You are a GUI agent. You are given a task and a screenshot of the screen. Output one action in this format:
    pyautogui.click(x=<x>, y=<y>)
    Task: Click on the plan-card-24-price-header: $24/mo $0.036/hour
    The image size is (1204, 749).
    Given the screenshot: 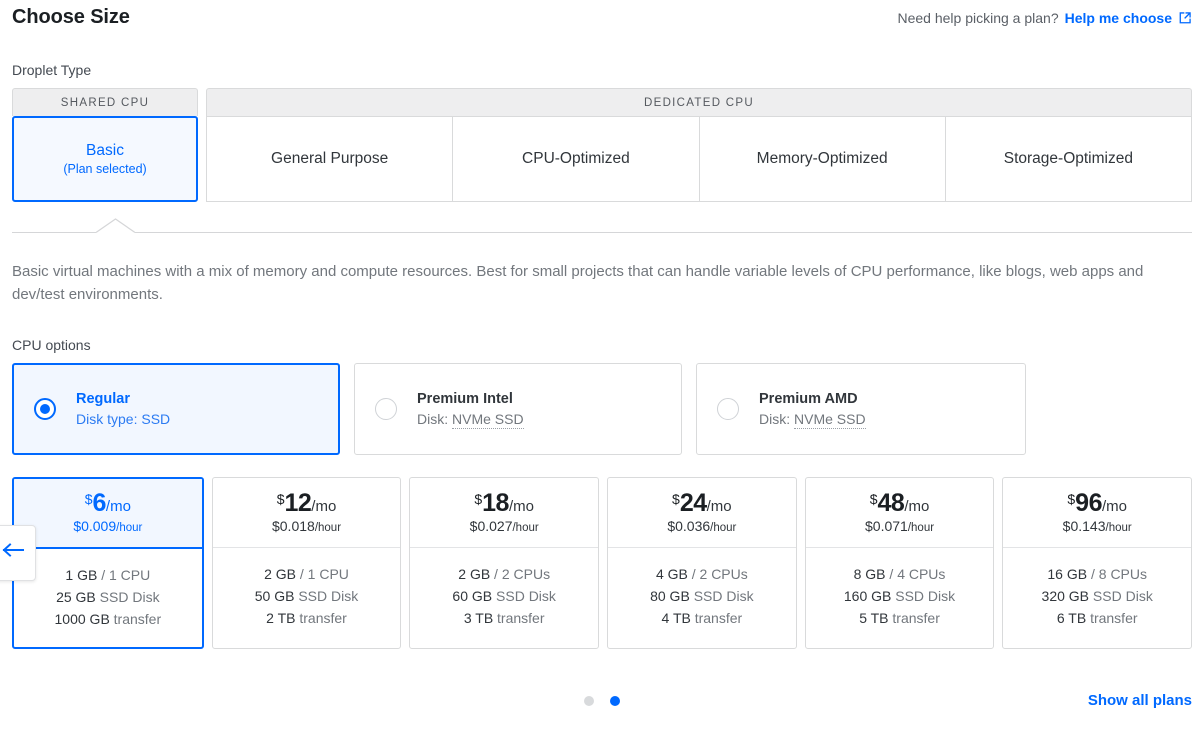 What is the action you would take?
    pyautogui.click(x=702, y=513)
    